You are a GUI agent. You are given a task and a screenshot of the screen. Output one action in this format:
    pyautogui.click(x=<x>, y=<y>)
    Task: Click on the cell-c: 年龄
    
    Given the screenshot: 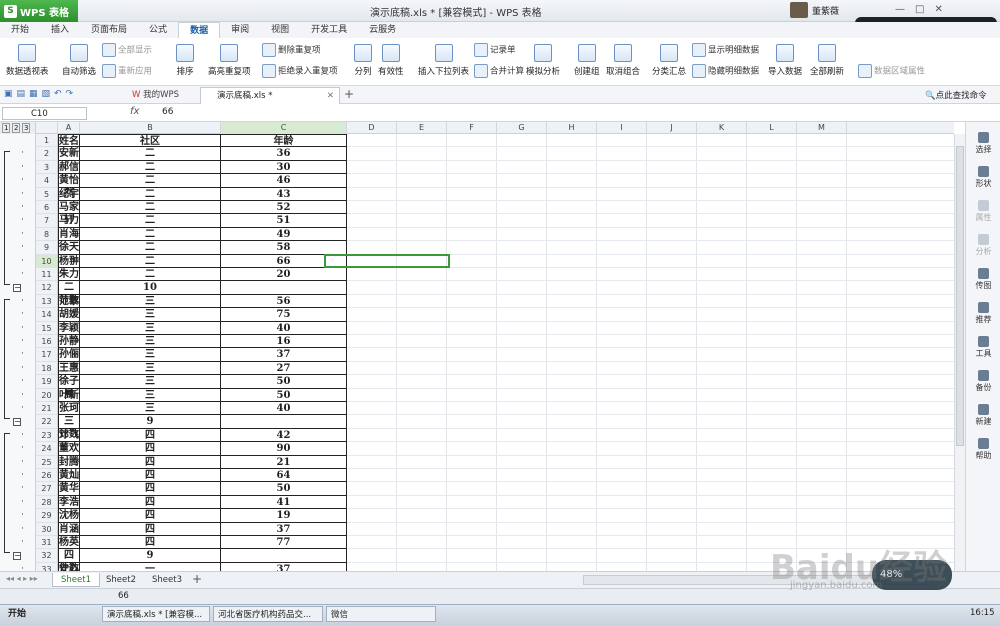 What is the action you would take?
    pyautogui.click(x=284, y=141)
    